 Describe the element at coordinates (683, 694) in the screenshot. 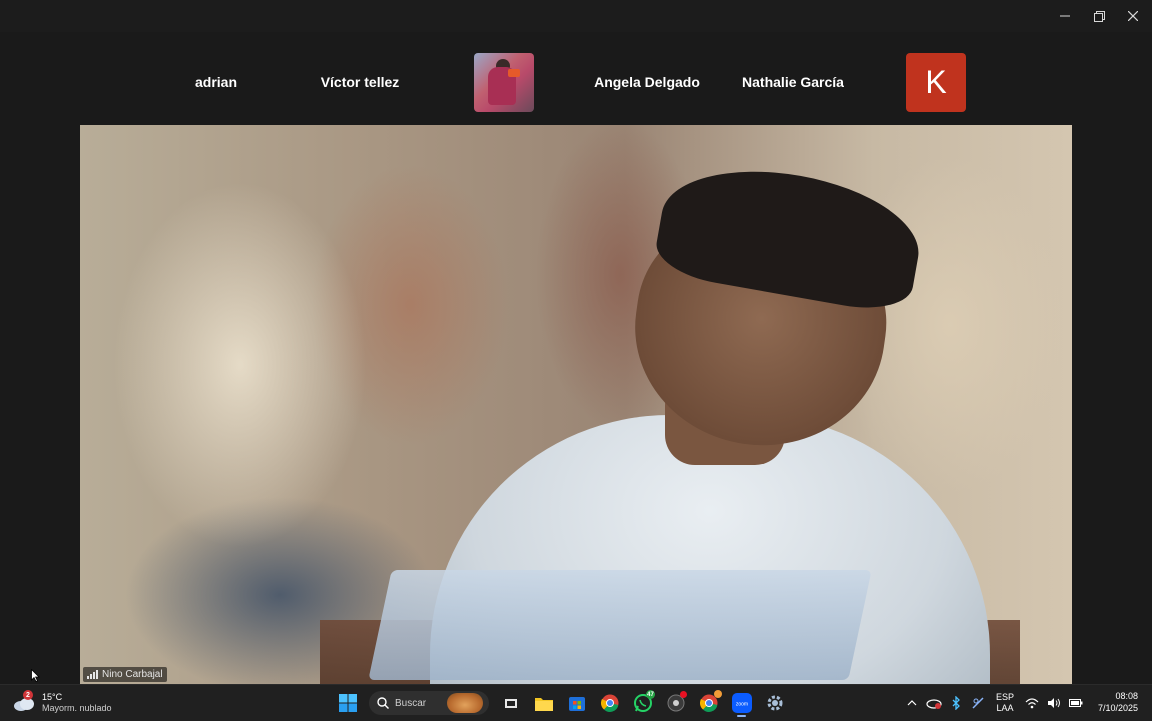

I see `notification-dot` at that location.